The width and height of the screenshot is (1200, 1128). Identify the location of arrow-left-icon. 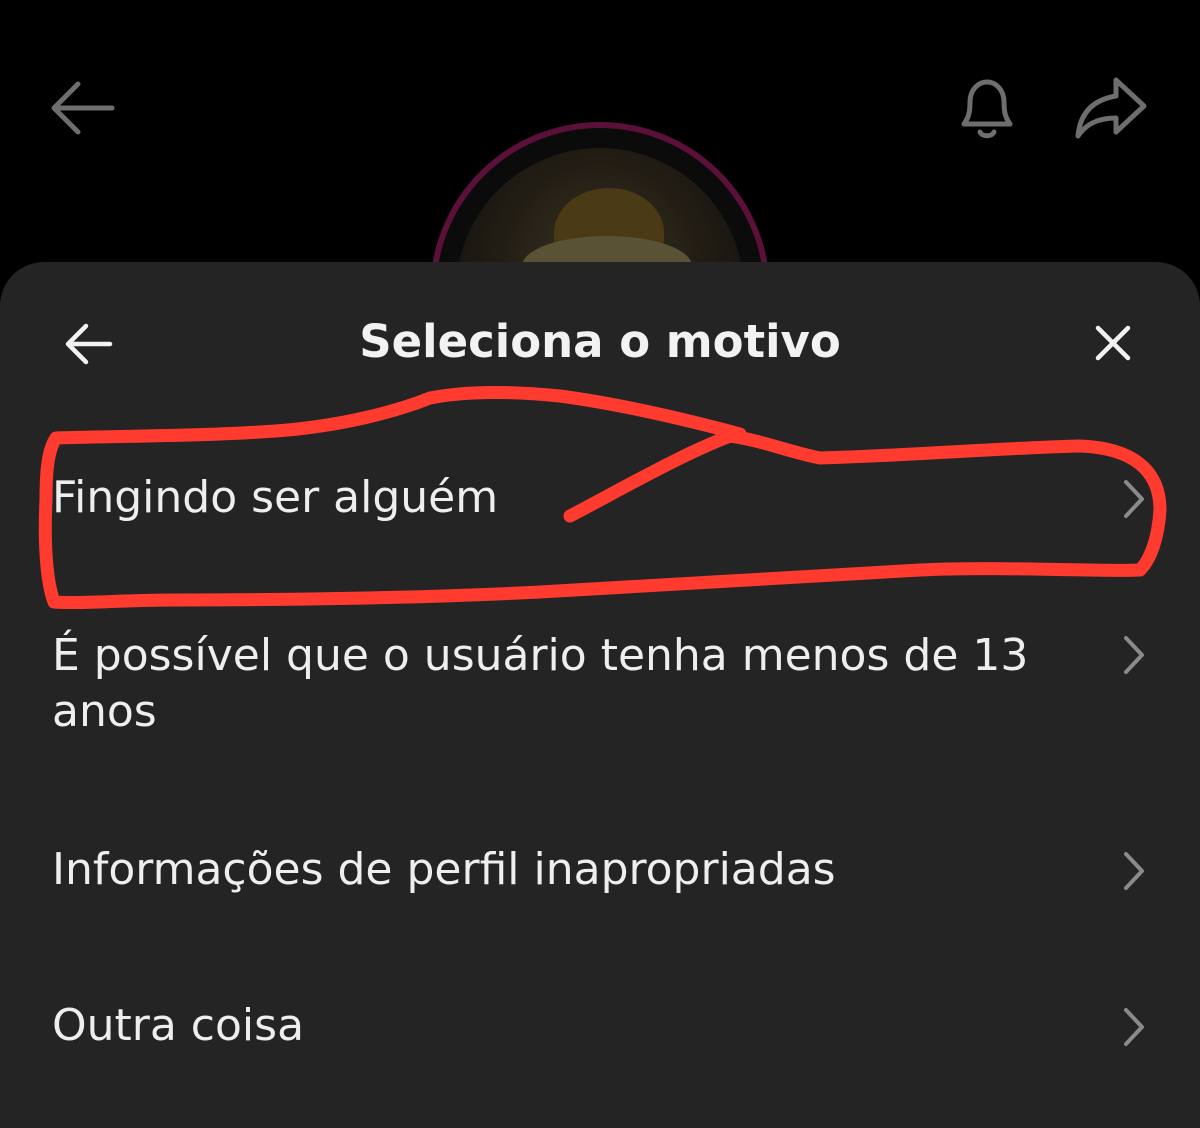
(82, 108).